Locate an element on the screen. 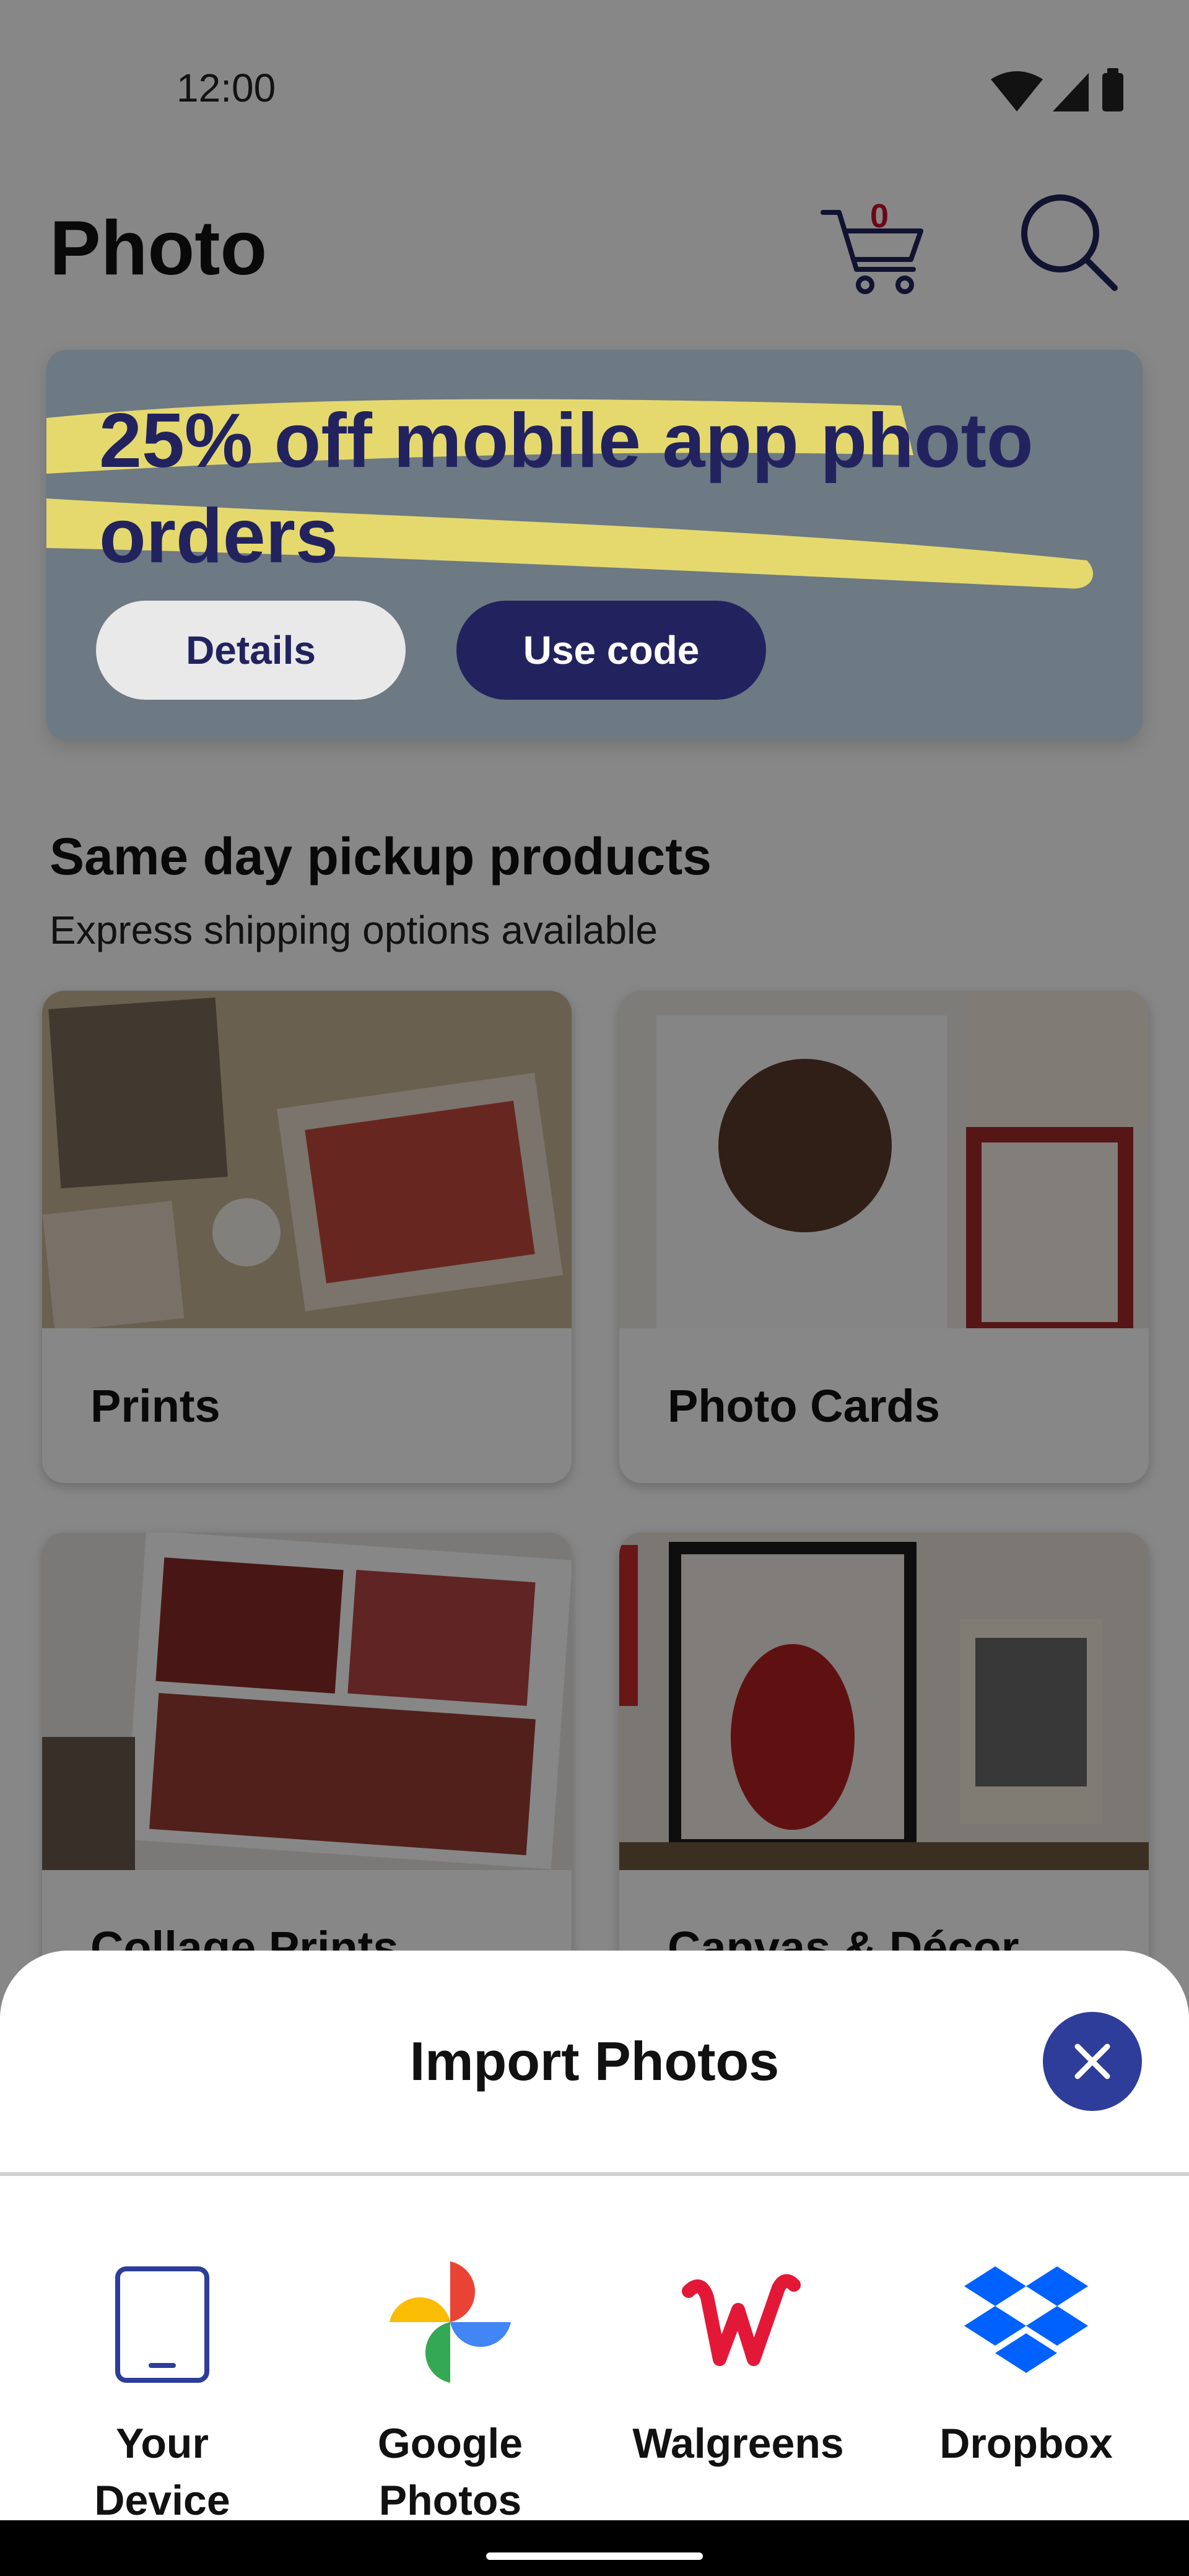  details-button: Details is located at coordinates (251, 650).